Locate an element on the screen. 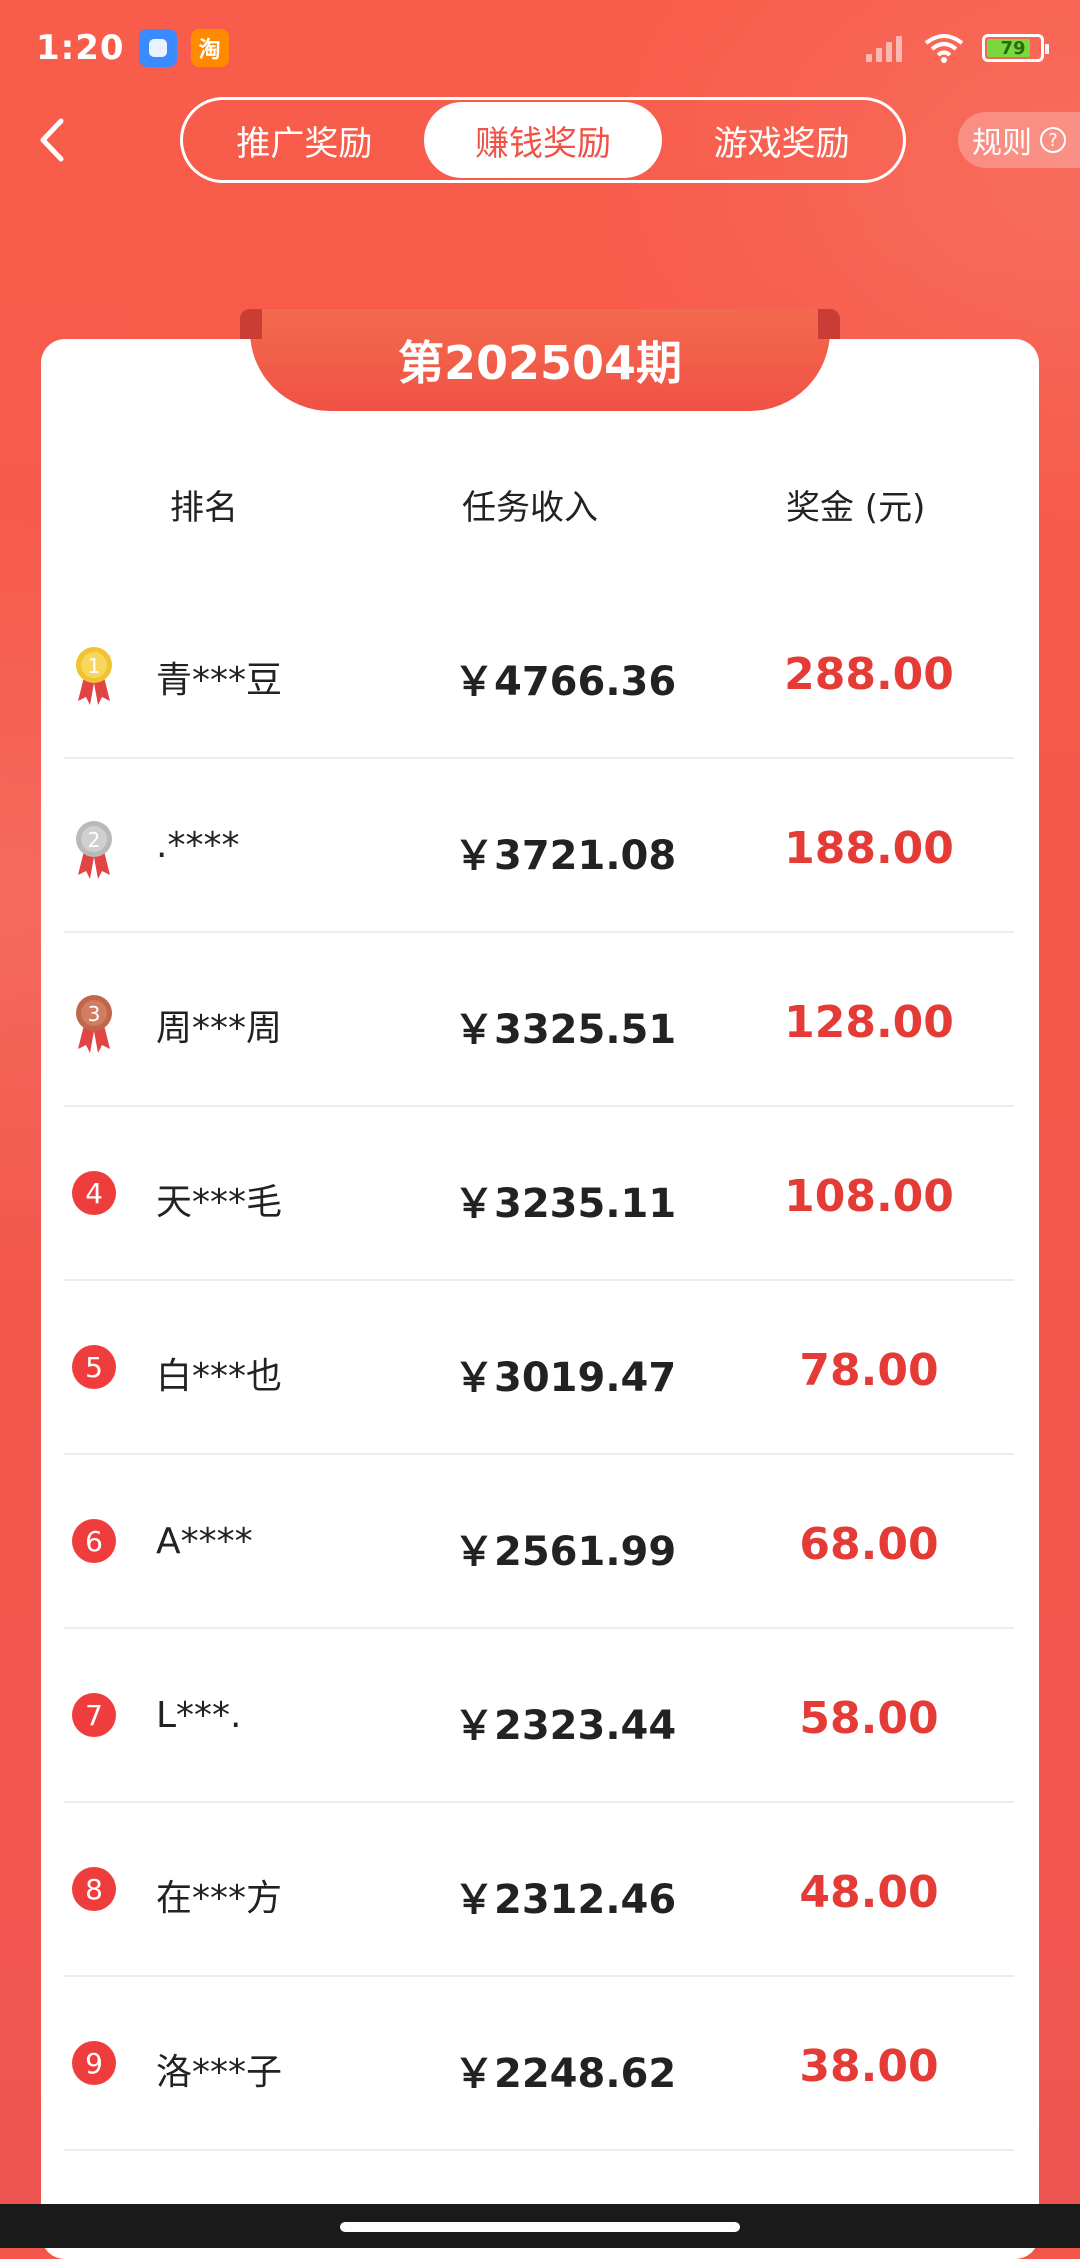 Image resolution: width=1080 pixels, height=2259 pixels. user-name: 洛***子 is located at coordinates (219, 2072).